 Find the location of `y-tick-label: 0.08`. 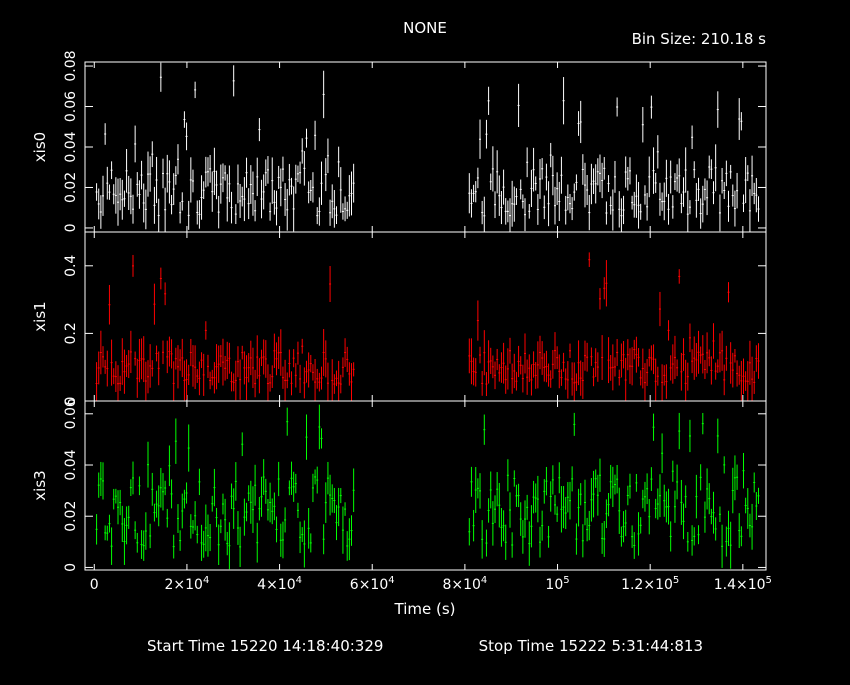

y-tick-label: 0.08 is located at coordinates (71, 65).